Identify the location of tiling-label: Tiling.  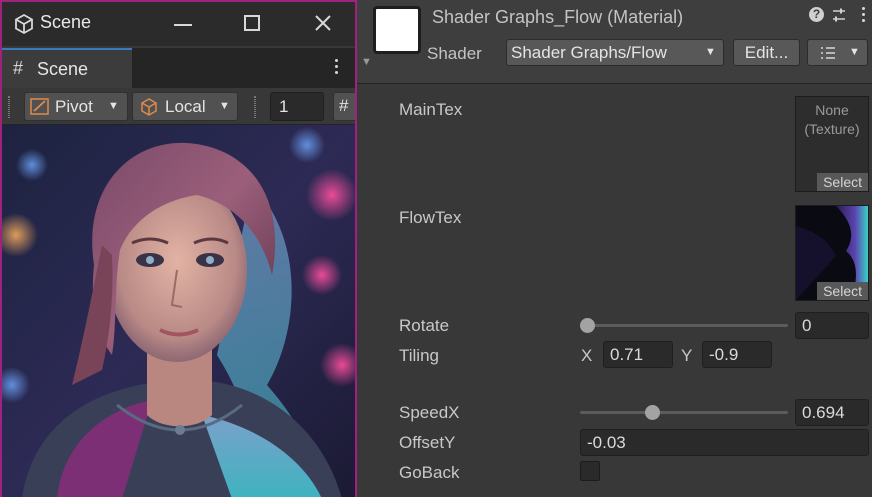
(419, 355).